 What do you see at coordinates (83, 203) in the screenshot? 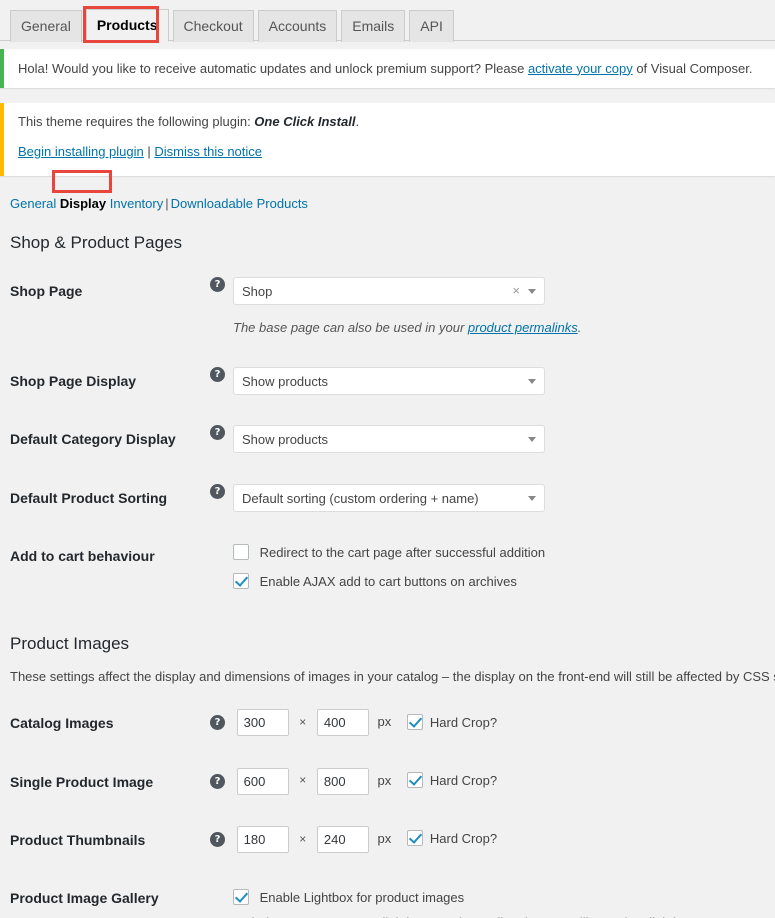
I see `subnav-item-display: Display` at bounding box center [83, 203].